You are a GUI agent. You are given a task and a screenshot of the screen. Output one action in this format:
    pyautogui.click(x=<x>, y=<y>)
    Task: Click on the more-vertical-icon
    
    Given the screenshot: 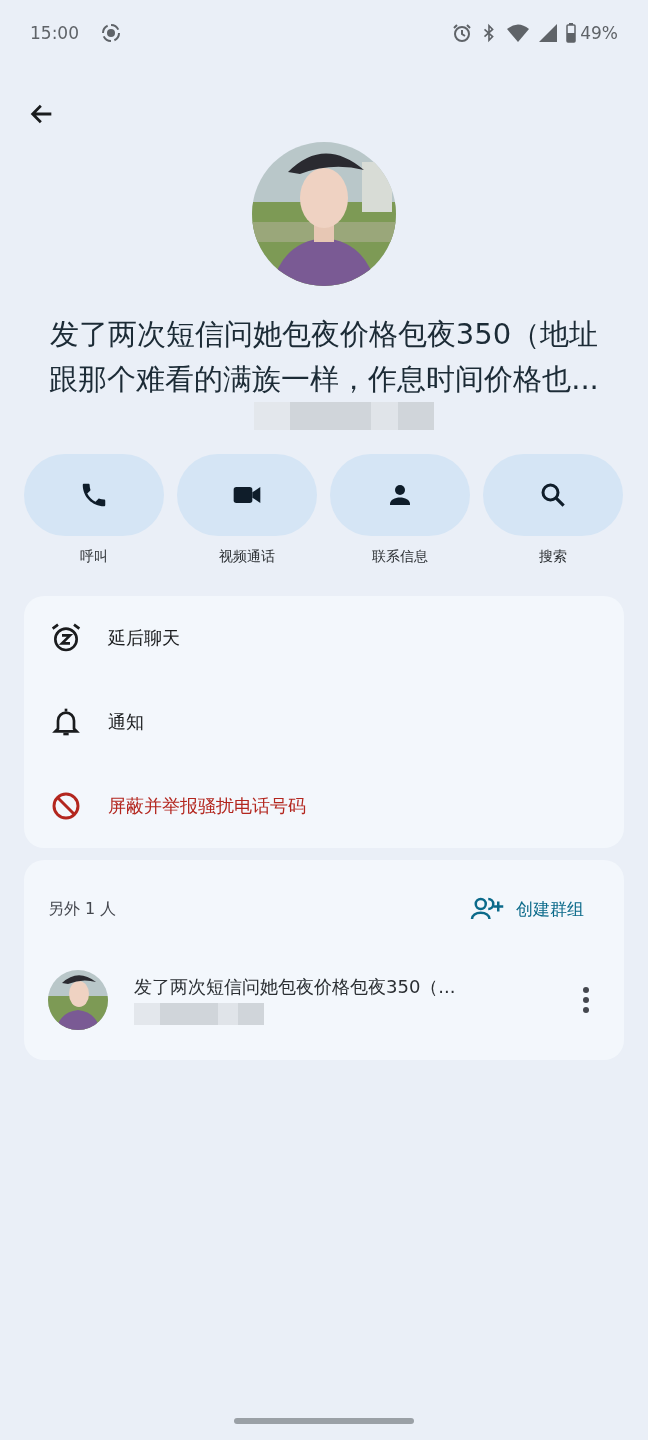 What is the action you would take?
    pyautogui.click(x=586, y=1000)
    